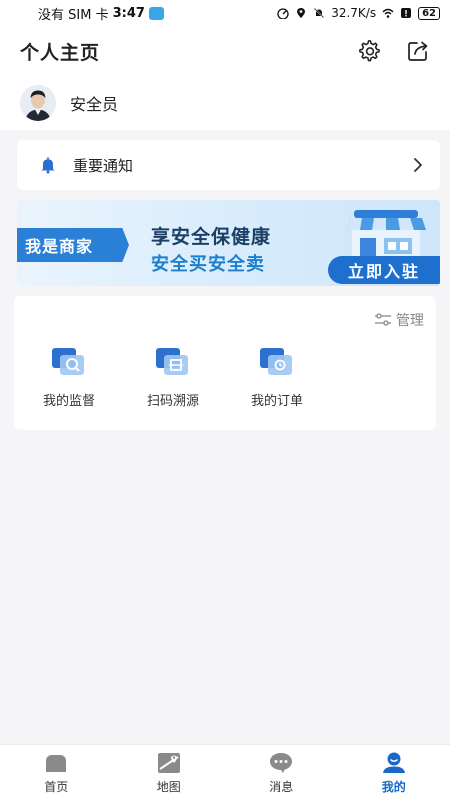 Image resolution: width=450 pixels, height=800 pixels. What do you see at coordinates (383, 319) in the screenshot?
I see `sliders-icon` at bounding box center [383, 319].